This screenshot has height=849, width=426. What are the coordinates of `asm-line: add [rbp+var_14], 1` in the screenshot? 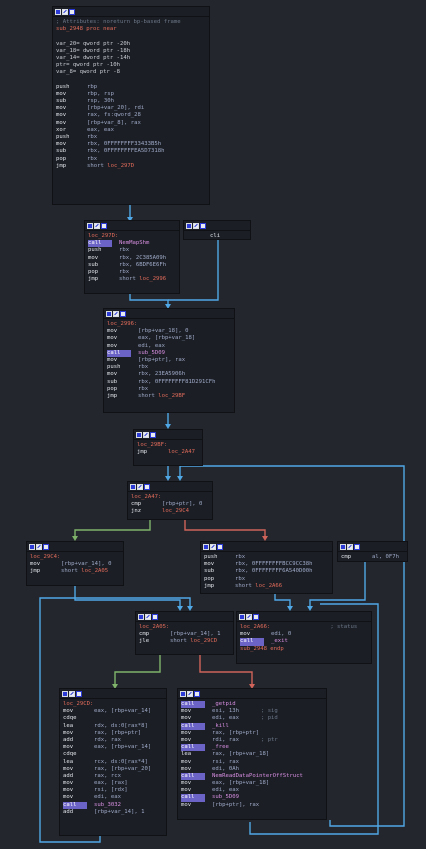 It's located at (113, 812).